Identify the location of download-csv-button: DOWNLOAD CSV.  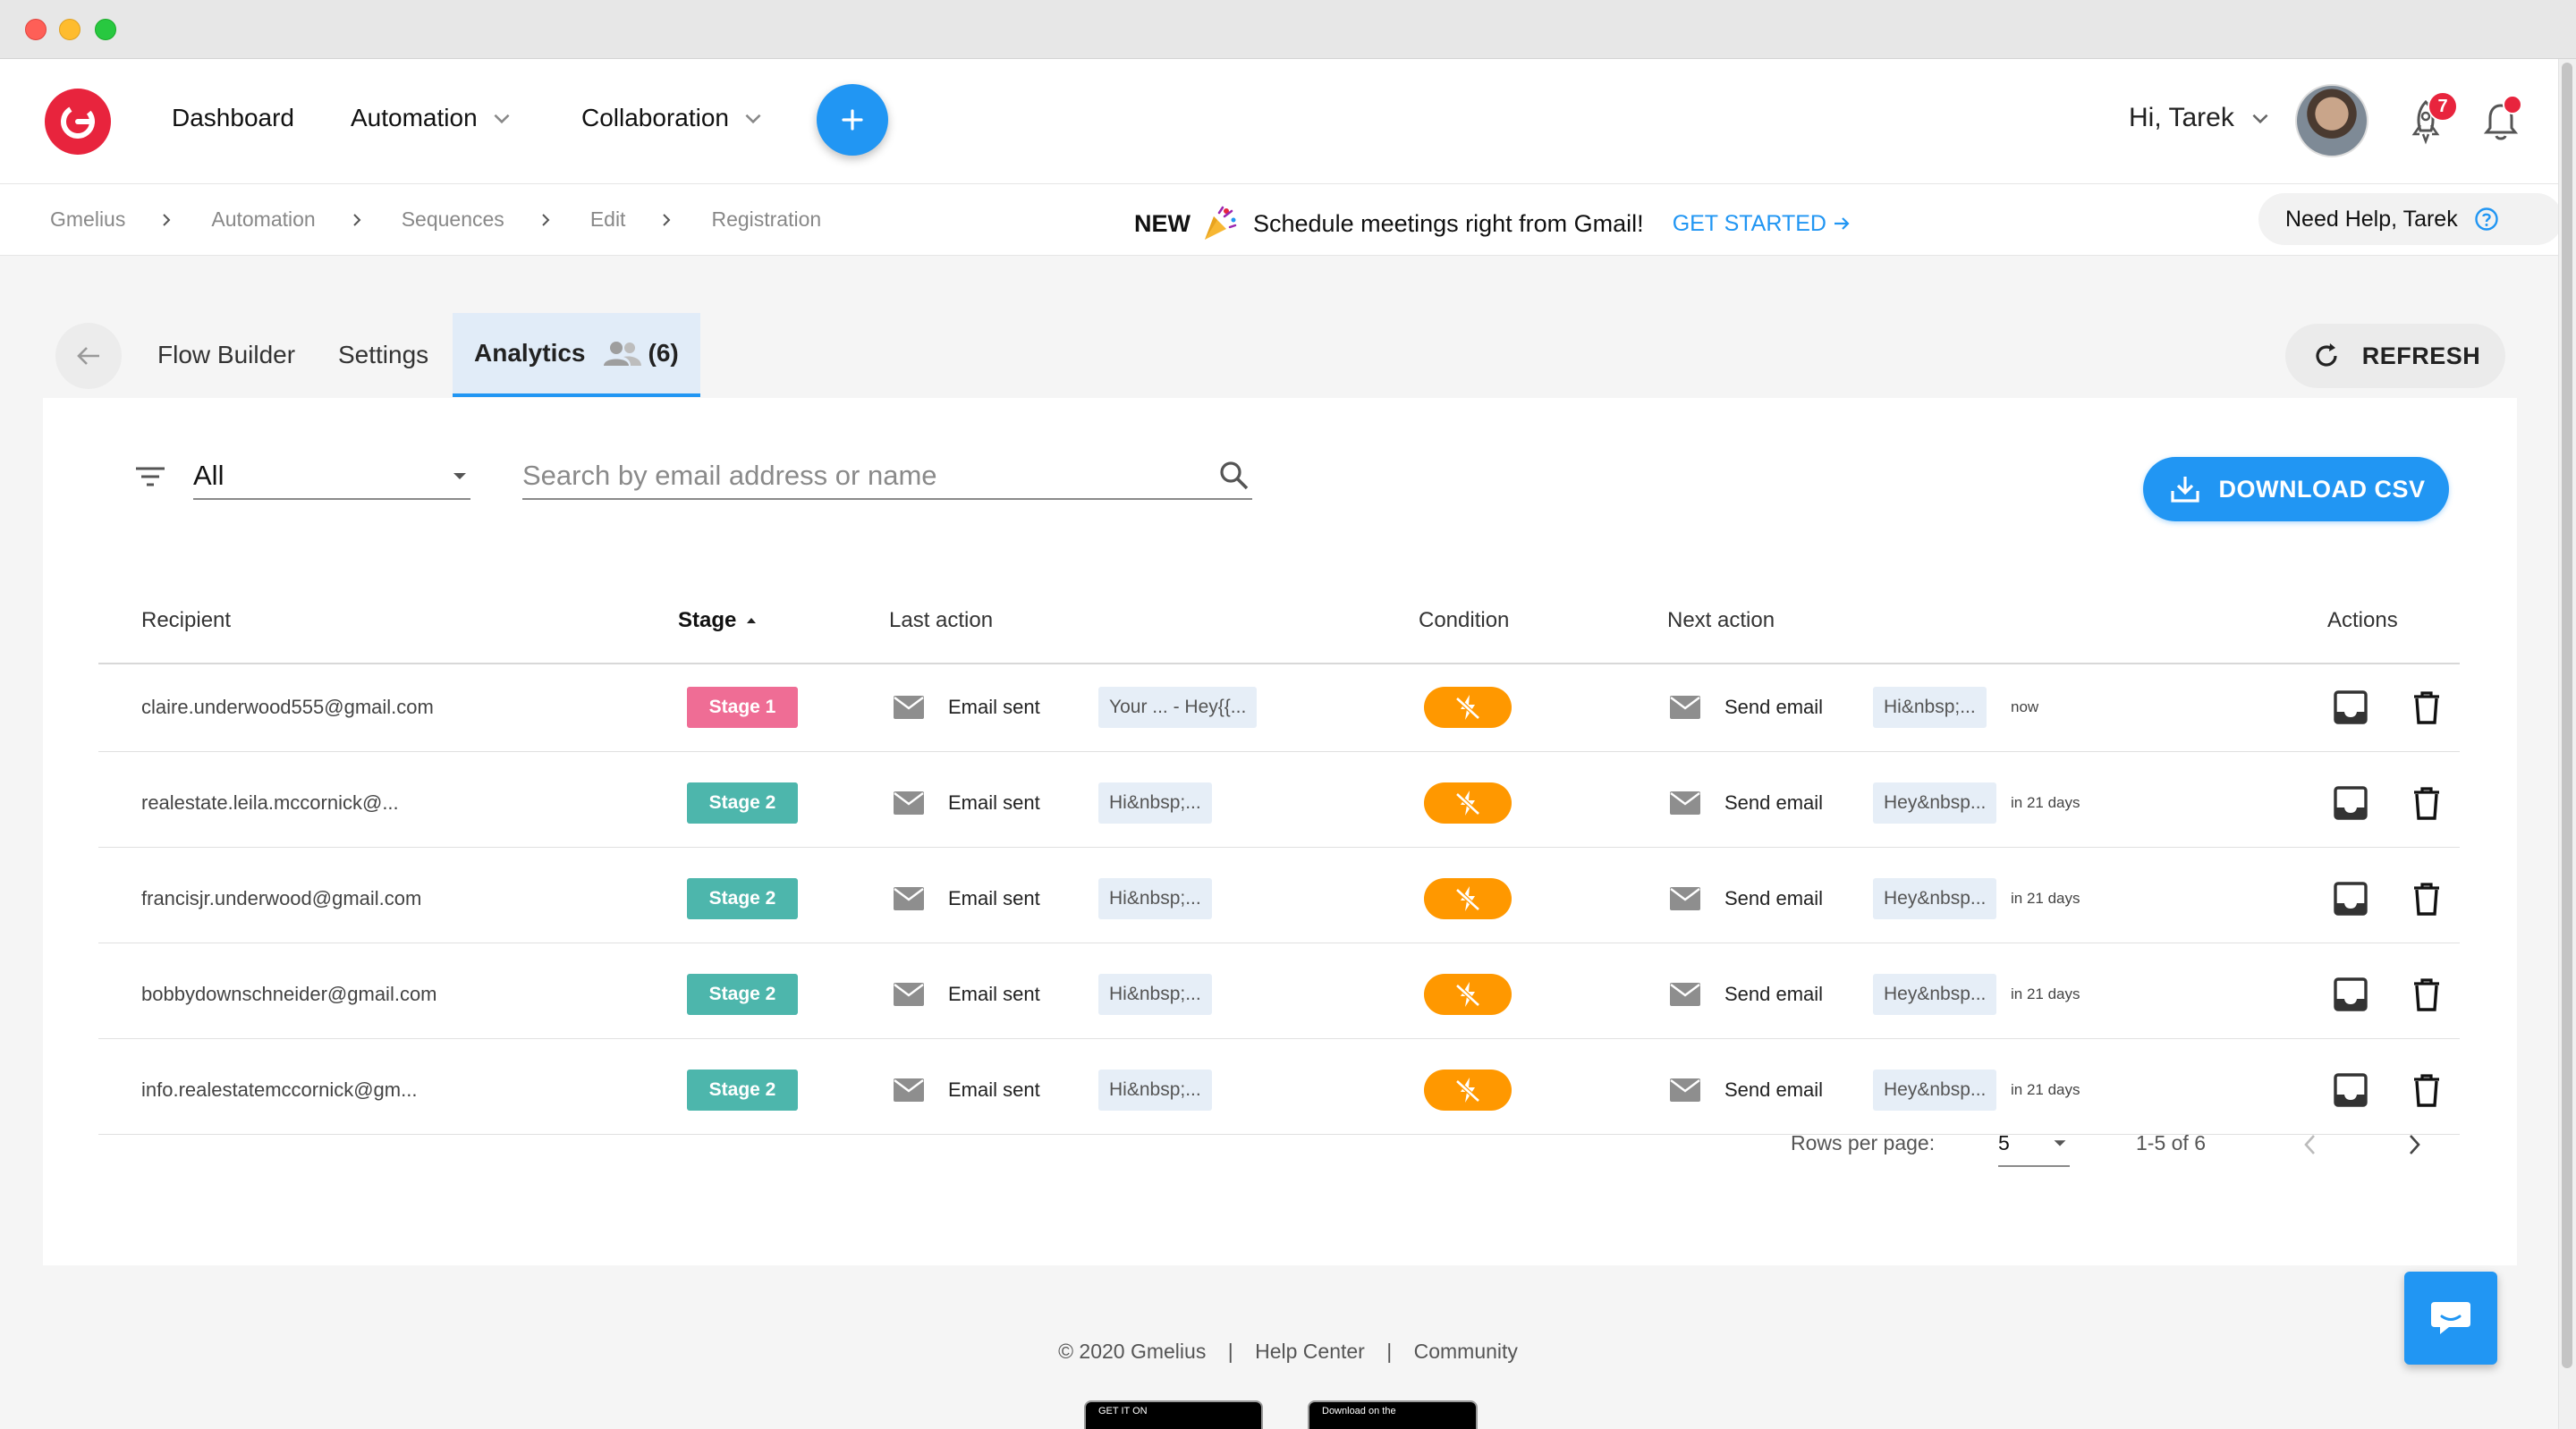
(2296, 489).